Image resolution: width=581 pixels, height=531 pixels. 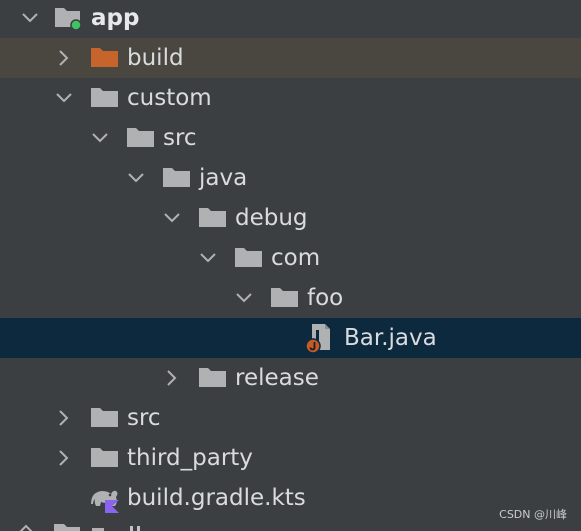 What do you see at coordinates (290, 418) in the screenshot?
I see `tree-row-src-top: src` at bounding box center [290, 418].